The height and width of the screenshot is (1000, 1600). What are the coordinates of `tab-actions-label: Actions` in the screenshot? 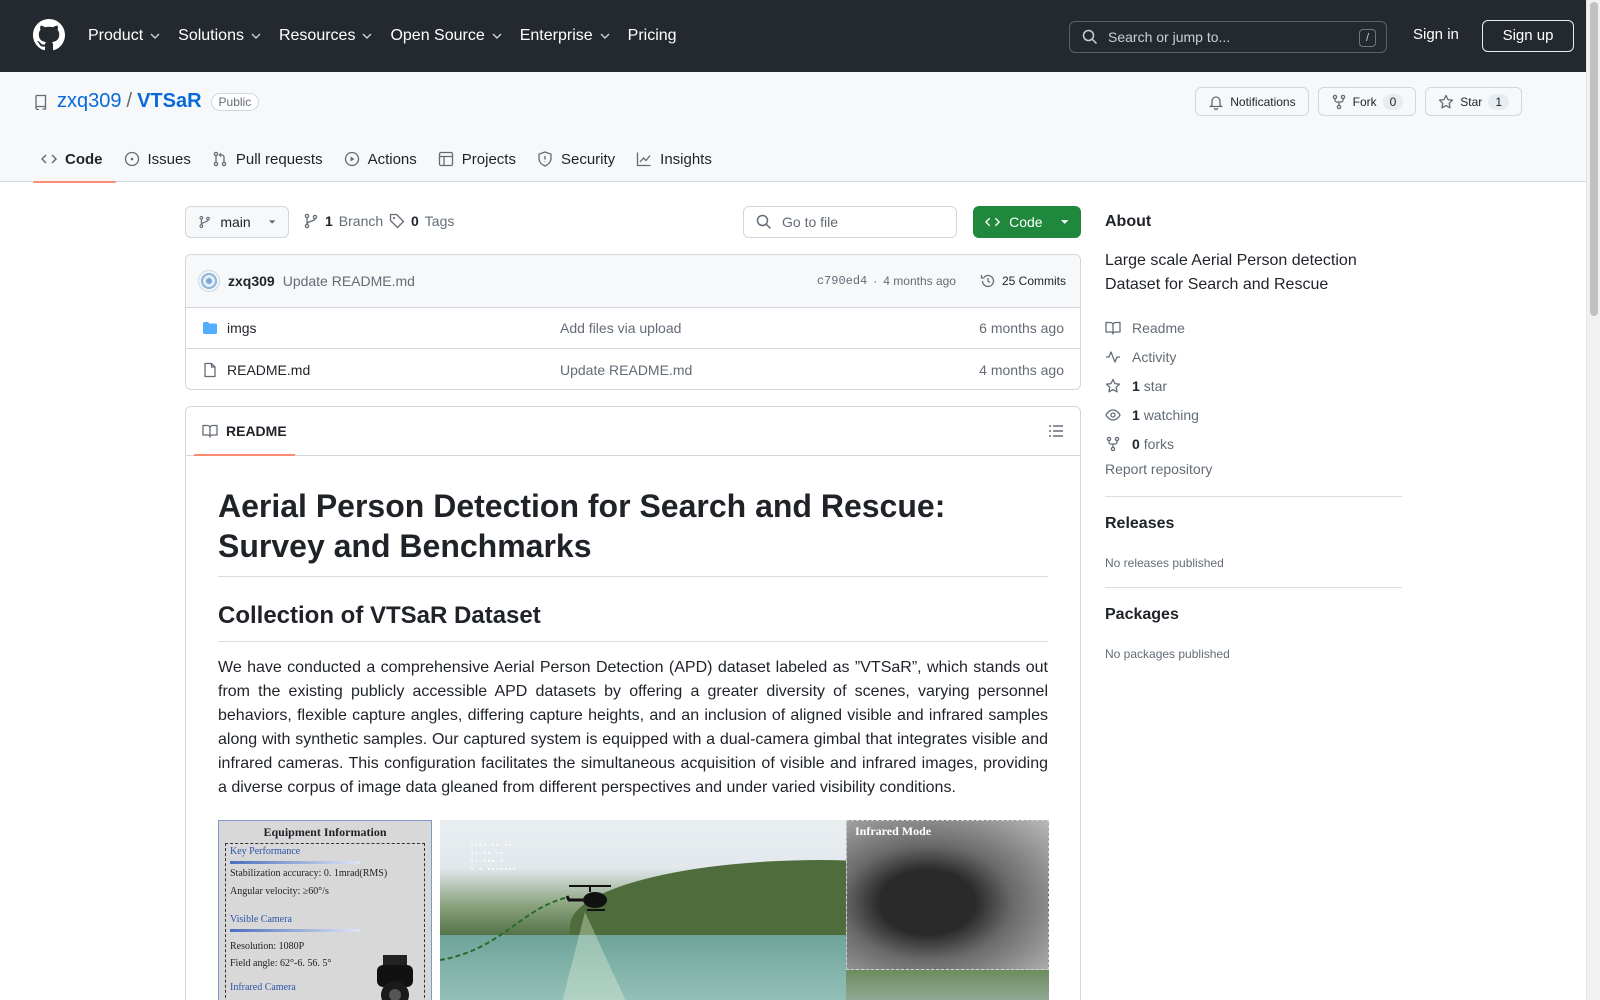 It's located at (392, 159).